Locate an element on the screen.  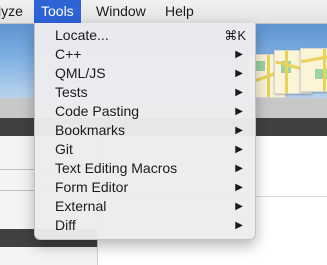
menu-item-label: Code Pasting is located at coordinates (97, 111).